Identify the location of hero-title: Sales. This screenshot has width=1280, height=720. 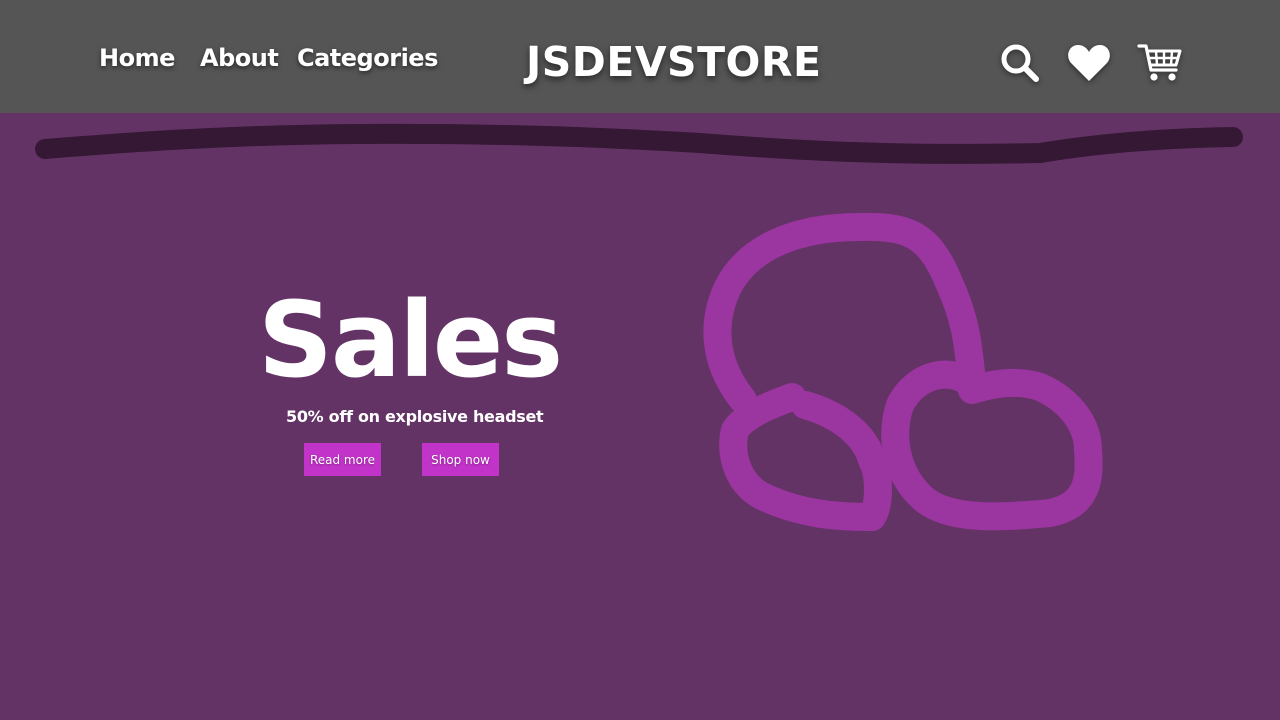
(410, 340).